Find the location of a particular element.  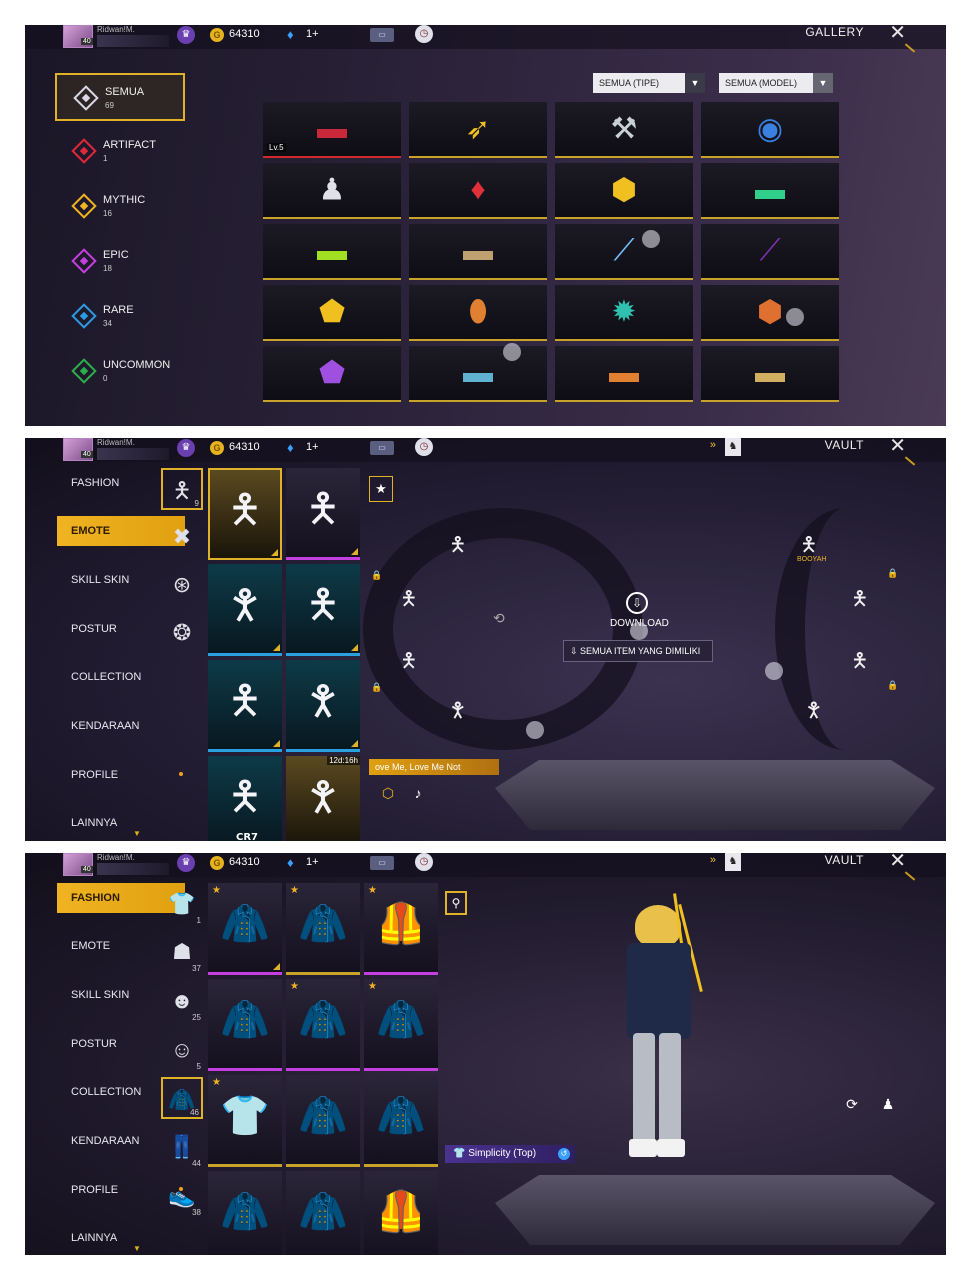

category-profile: PROFILE is located at coordinates (121, 775).